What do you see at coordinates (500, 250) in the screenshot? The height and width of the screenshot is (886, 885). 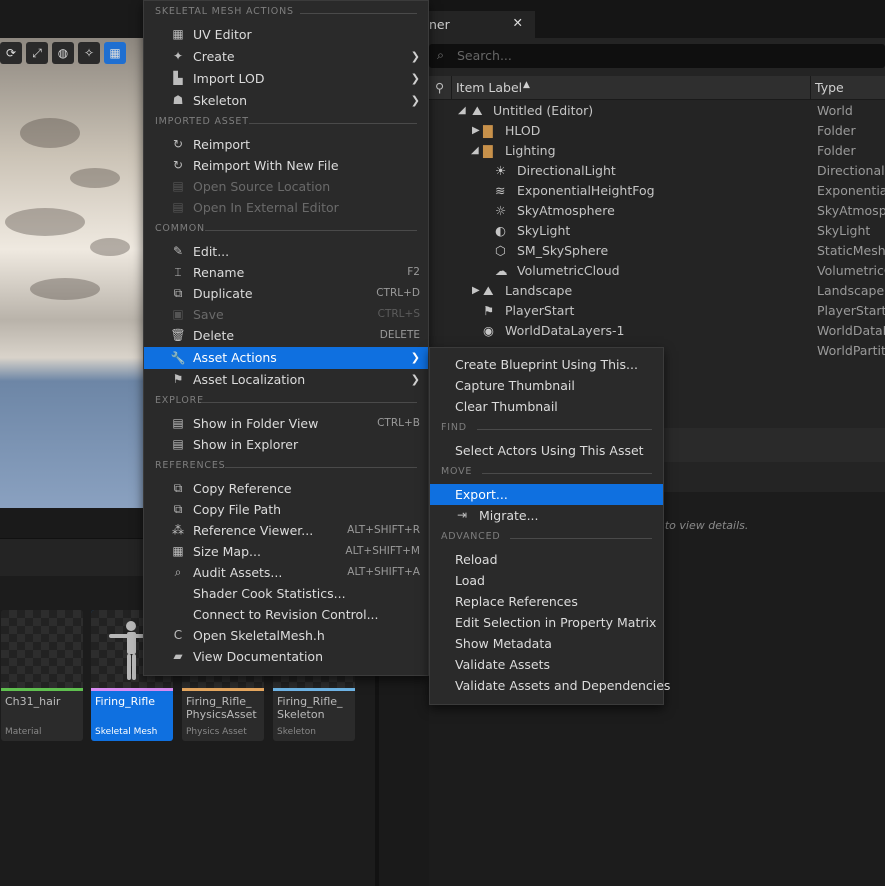 I see `static-mesh-icon: ⬡` at bounding box center [500, 250].